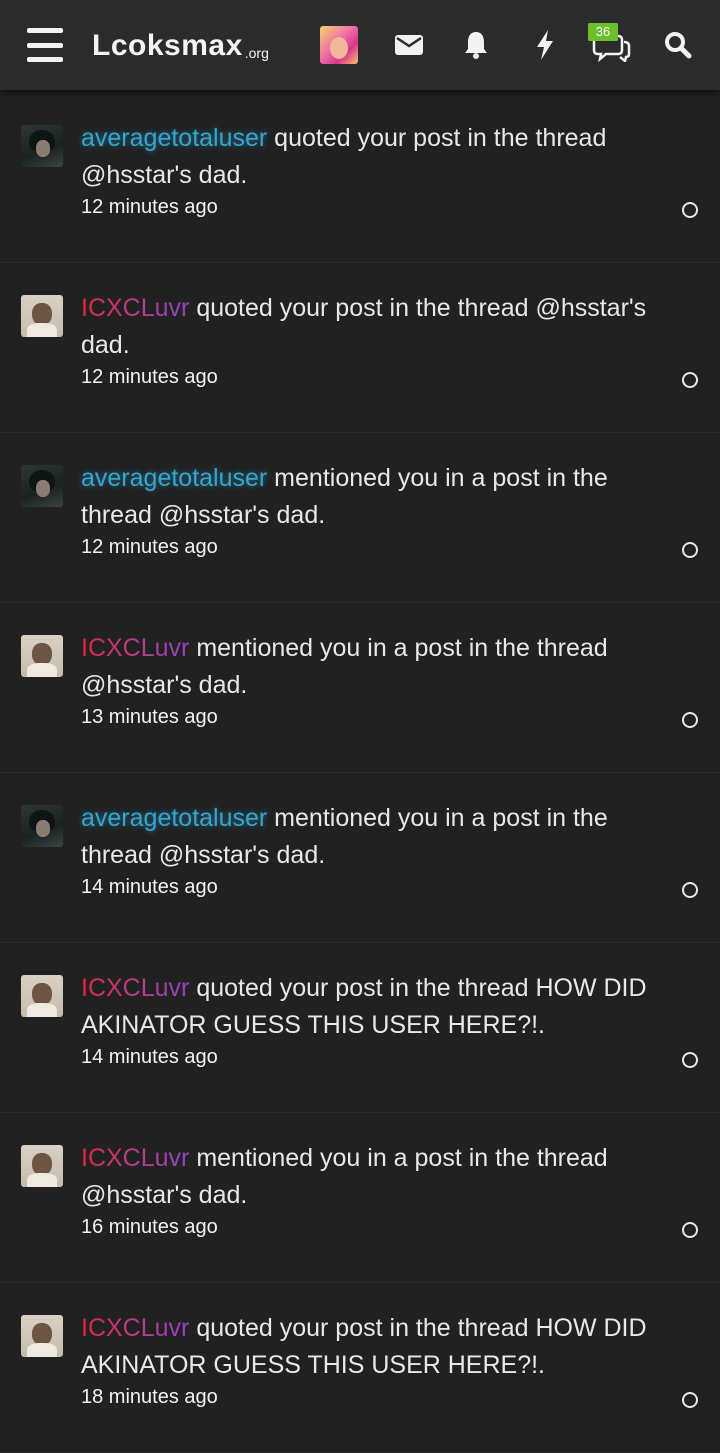 Image resolution: width=720 pixels, height=1453 pixels. Describe the element at coordinates (149, 1227) in the screenshot. I see `notification-time: 16 minutes ago` at that location.